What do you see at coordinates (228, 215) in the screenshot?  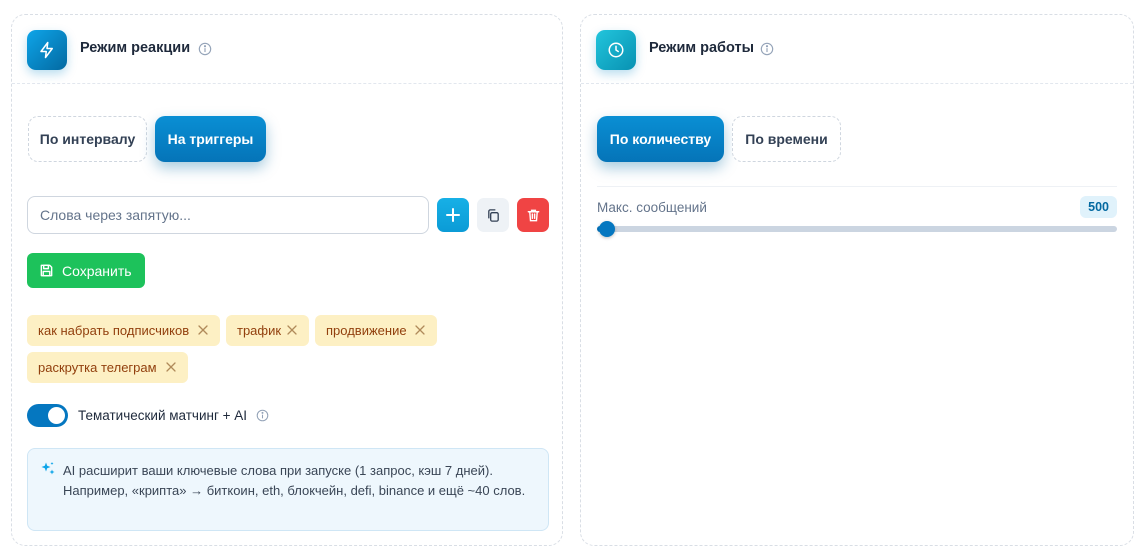 I see `keywords-input` at bounding box center [228, 215].